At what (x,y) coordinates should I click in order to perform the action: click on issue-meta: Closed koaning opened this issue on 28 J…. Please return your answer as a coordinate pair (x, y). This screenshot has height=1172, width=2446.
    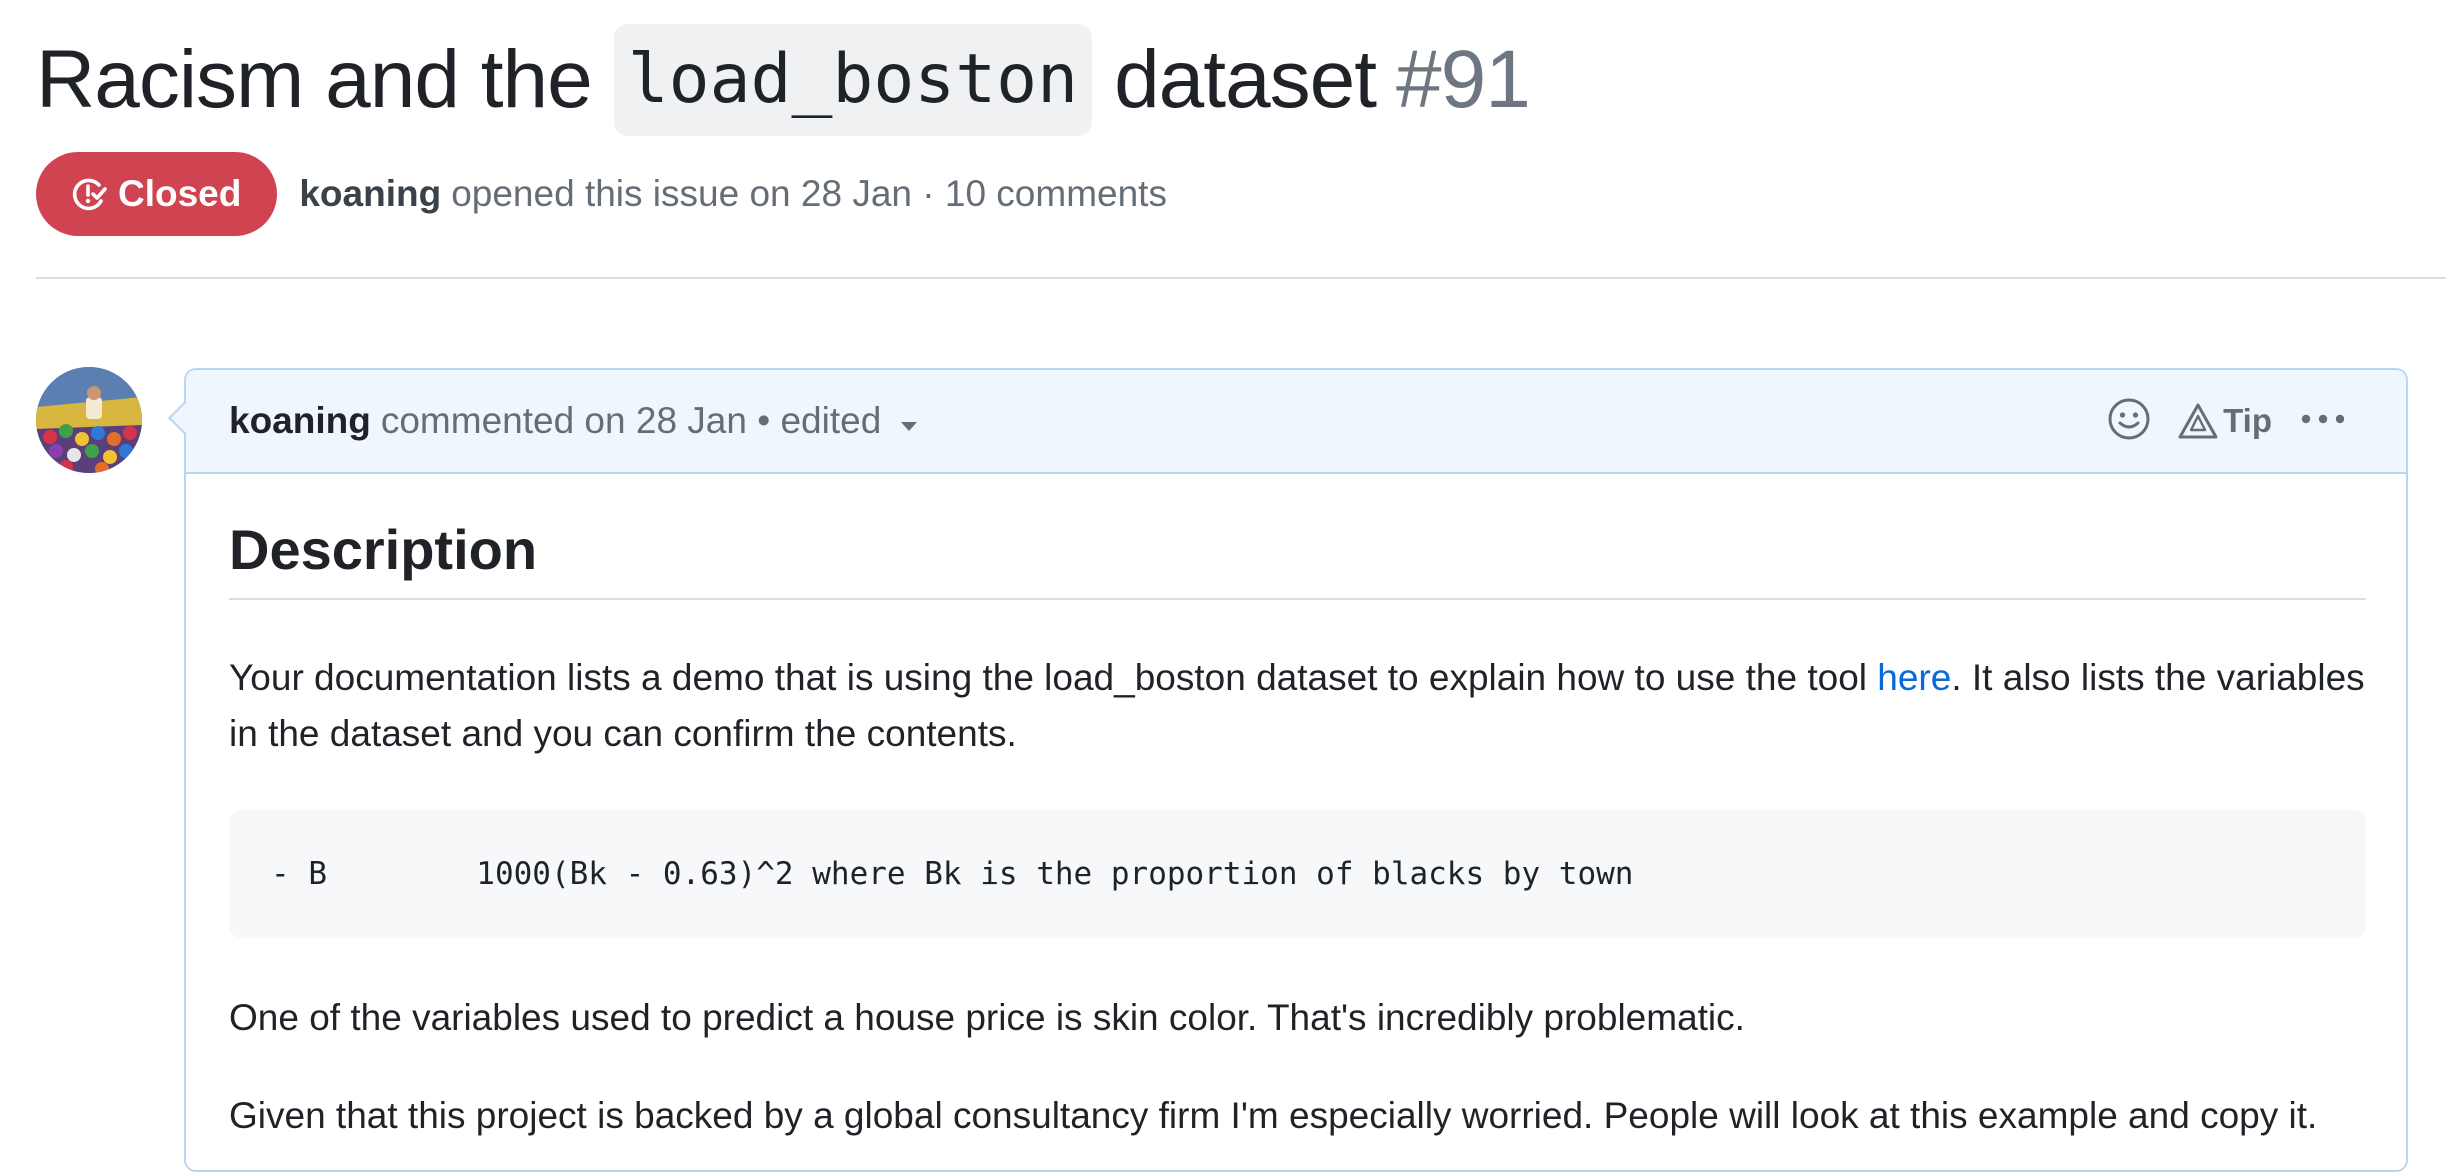
    Looking at the image, I should click on (601, 194).